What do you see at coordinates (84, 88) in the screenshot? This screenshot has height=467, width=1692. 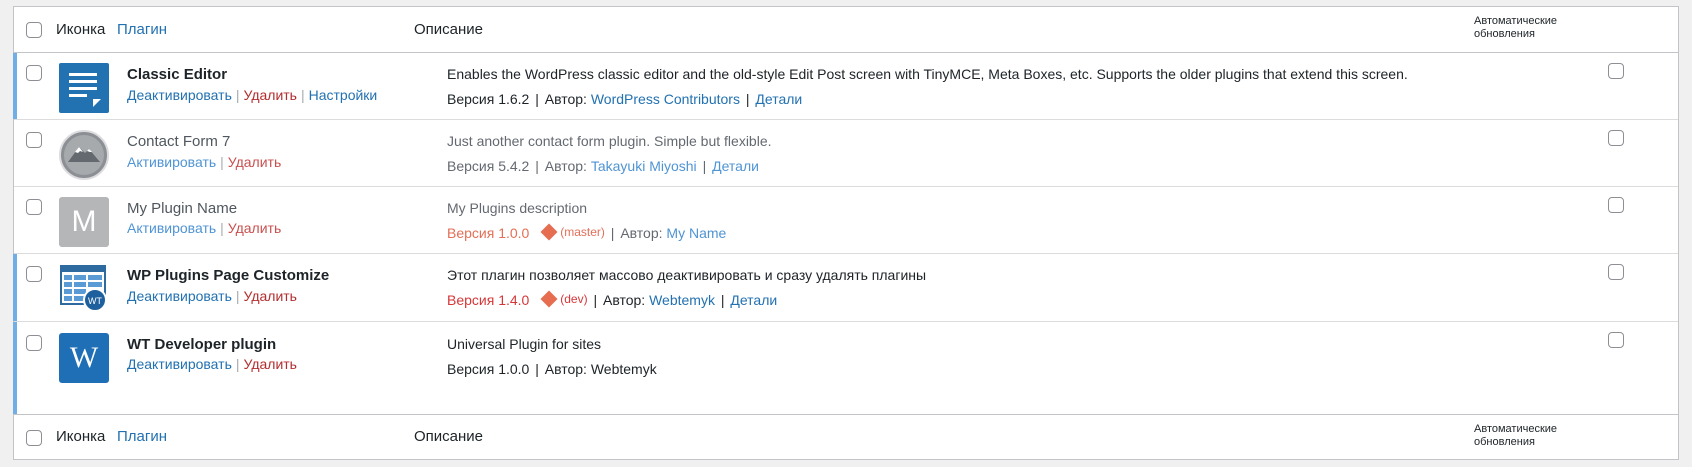 I see `classic-editor-icon` at bounding box center [84, 88].